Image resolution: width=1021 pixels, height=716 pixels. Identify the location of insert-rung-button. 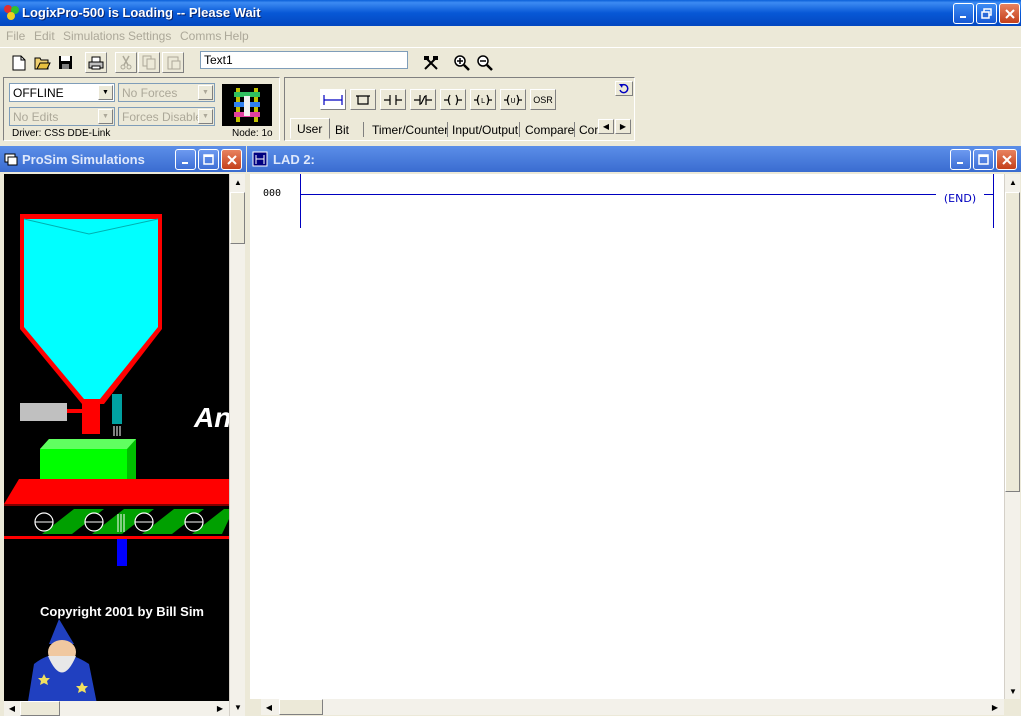
(333, 99).